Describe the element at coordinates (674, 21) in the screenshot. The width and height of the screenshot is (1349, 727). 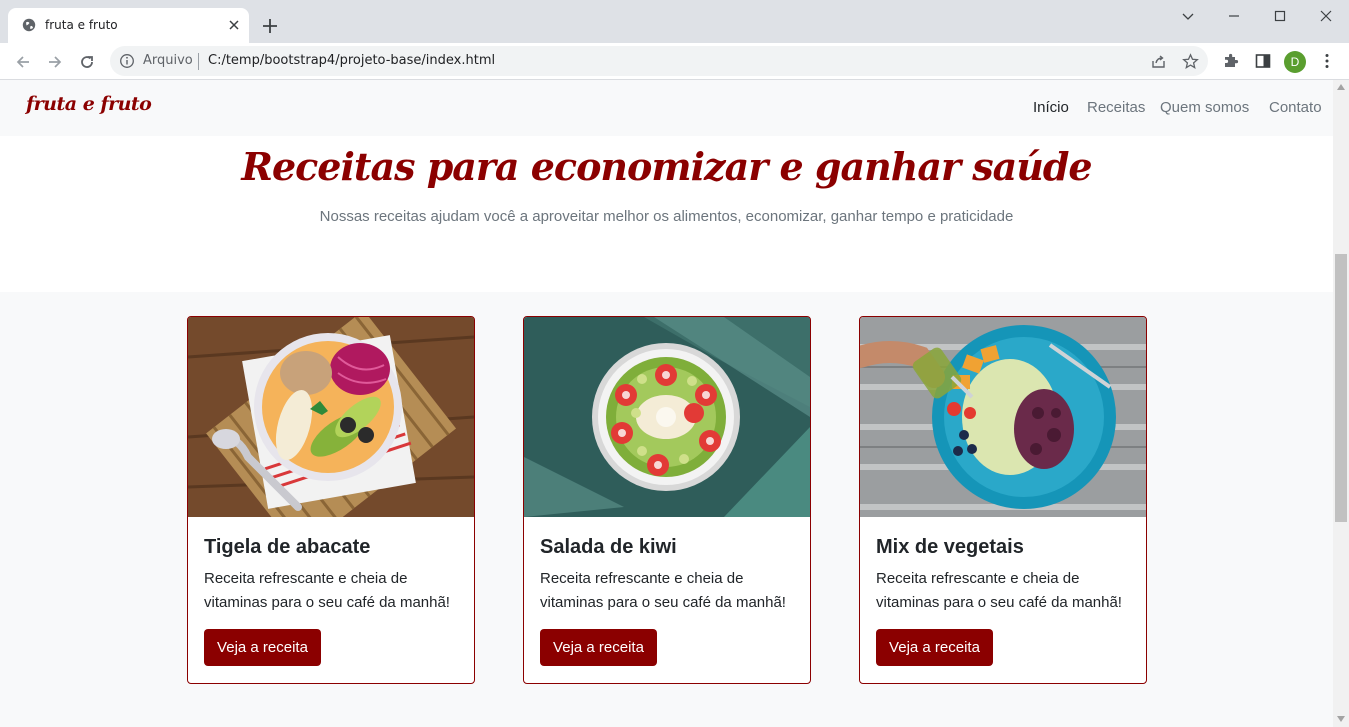
I see `browser-titlebar: fruta e fruto` at that location.